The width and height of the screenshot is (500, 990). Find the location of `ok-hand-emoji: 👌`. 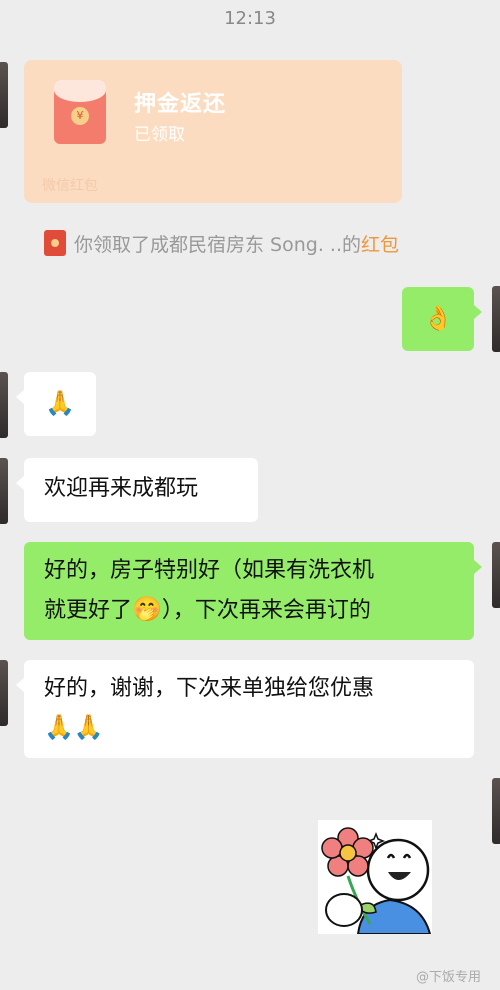

ok-hand-emoji: 👌 is located at coordinates (438, 318).